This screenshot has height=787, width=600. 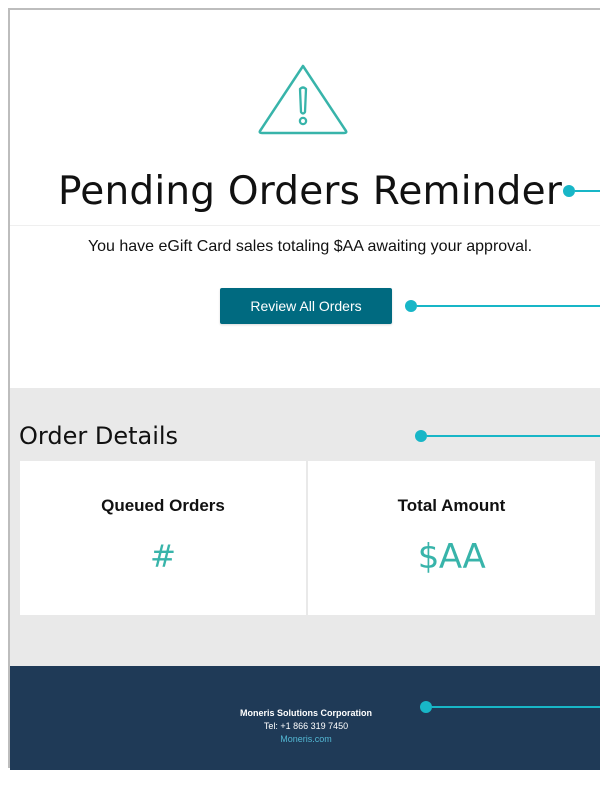 What do you see at coordinates (411, 306) in the screenshot?
I see `button-callout-dot` at bounding box center [411, 306].